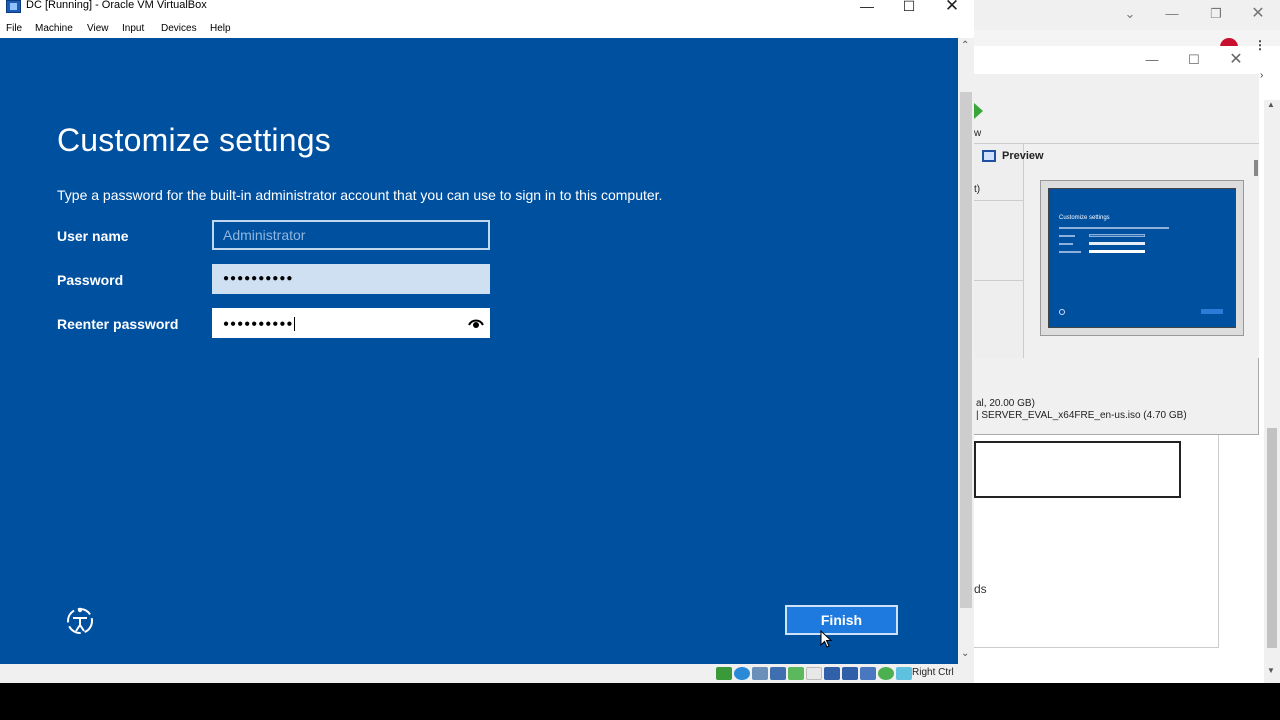 This screenshot has height=720, width=1280. Describe the element at coordinates (1271, 104) in the screenshot. I see `scroll-up-icon: ▲` at that location.